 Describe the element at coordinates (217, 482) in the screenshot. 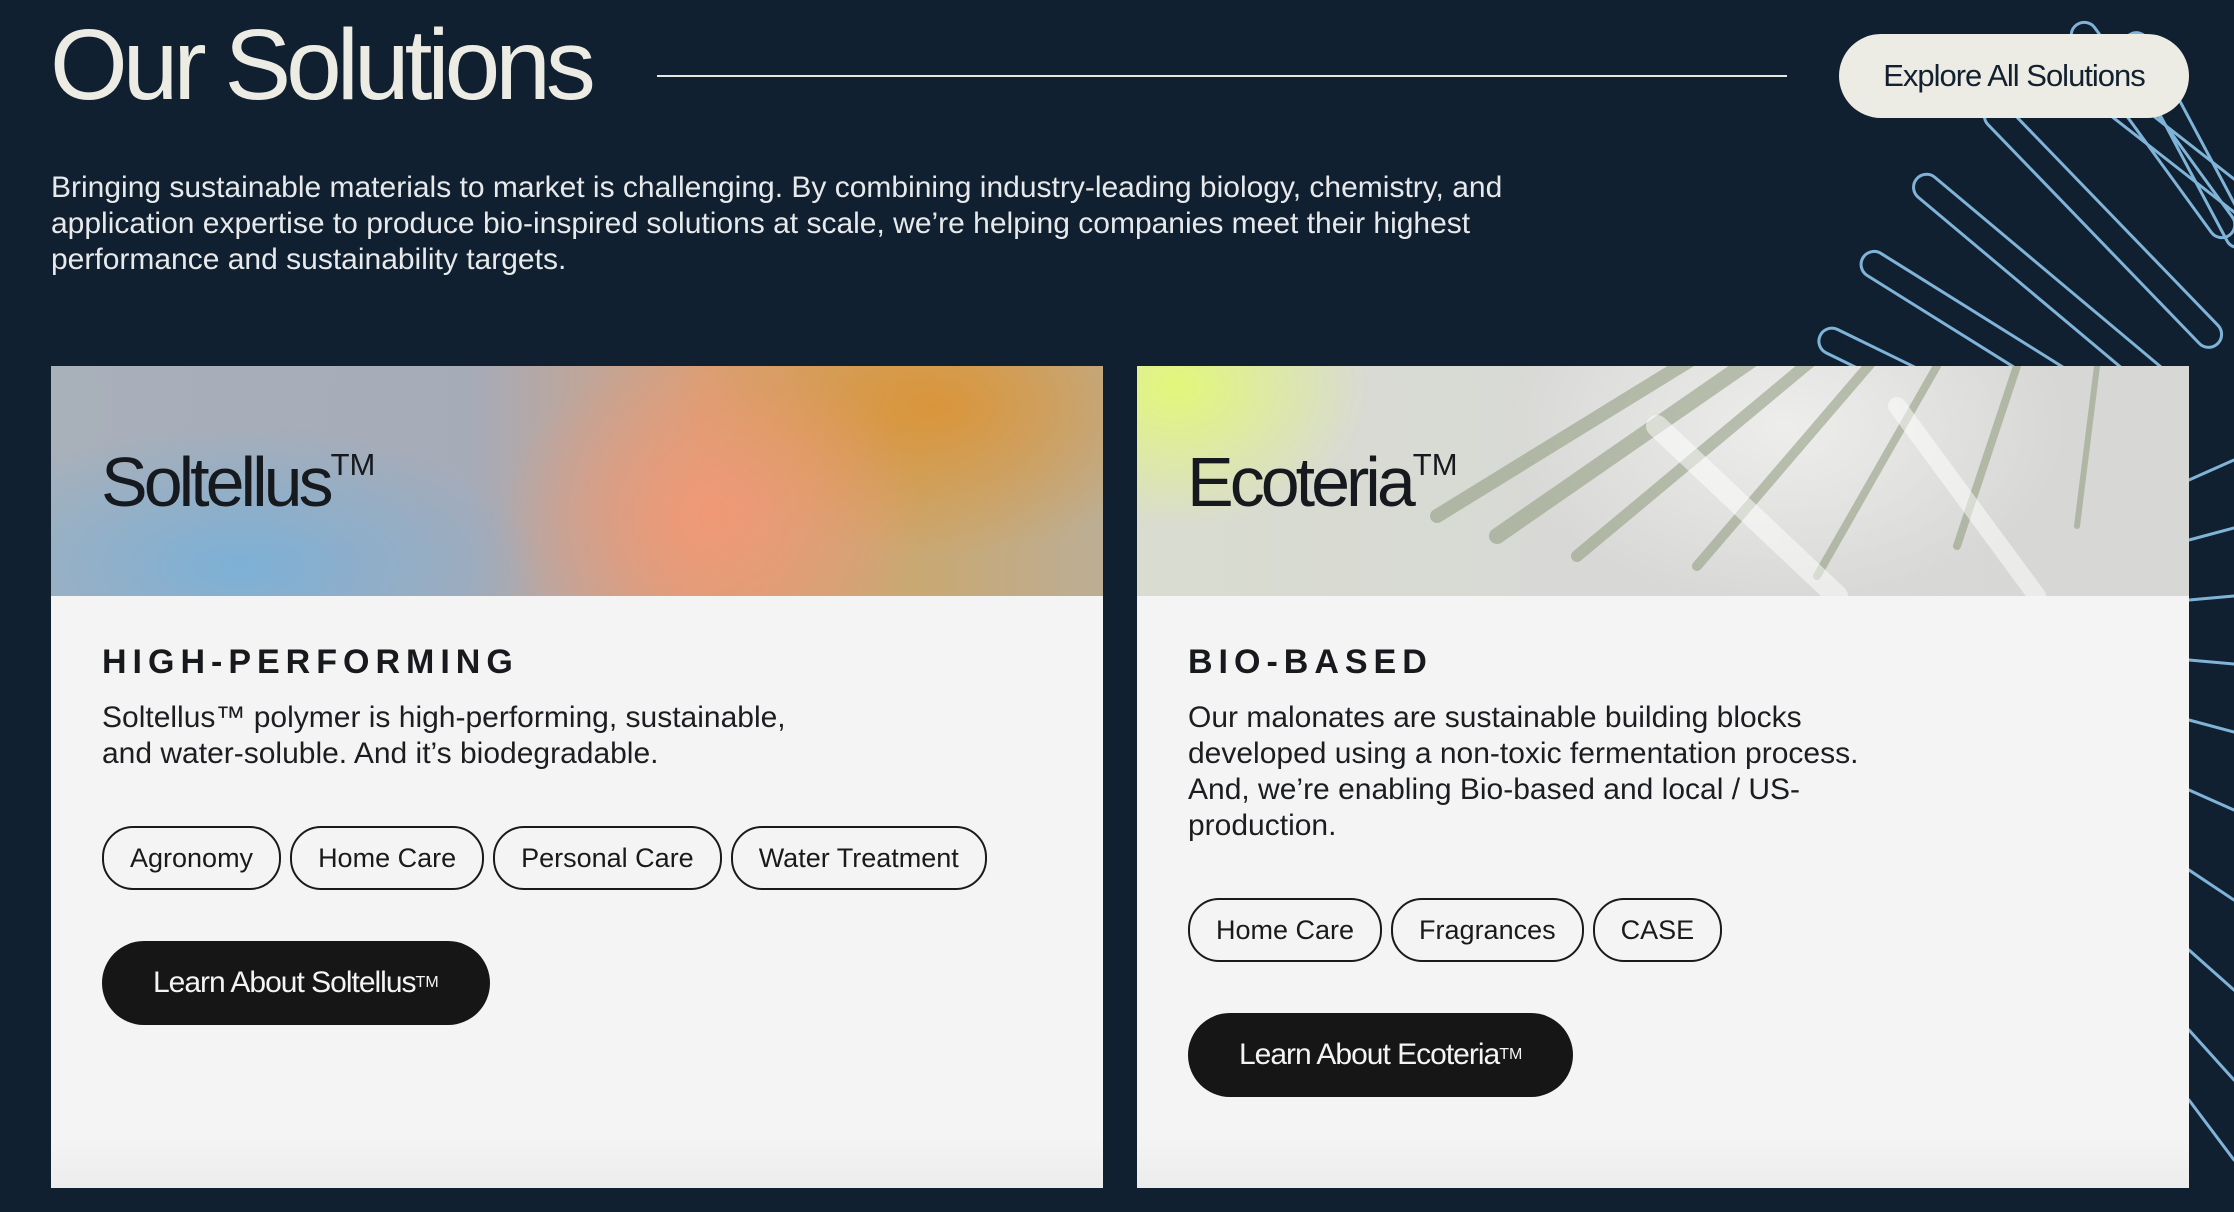

I see `soltellus-name: Soltellus` at that location.